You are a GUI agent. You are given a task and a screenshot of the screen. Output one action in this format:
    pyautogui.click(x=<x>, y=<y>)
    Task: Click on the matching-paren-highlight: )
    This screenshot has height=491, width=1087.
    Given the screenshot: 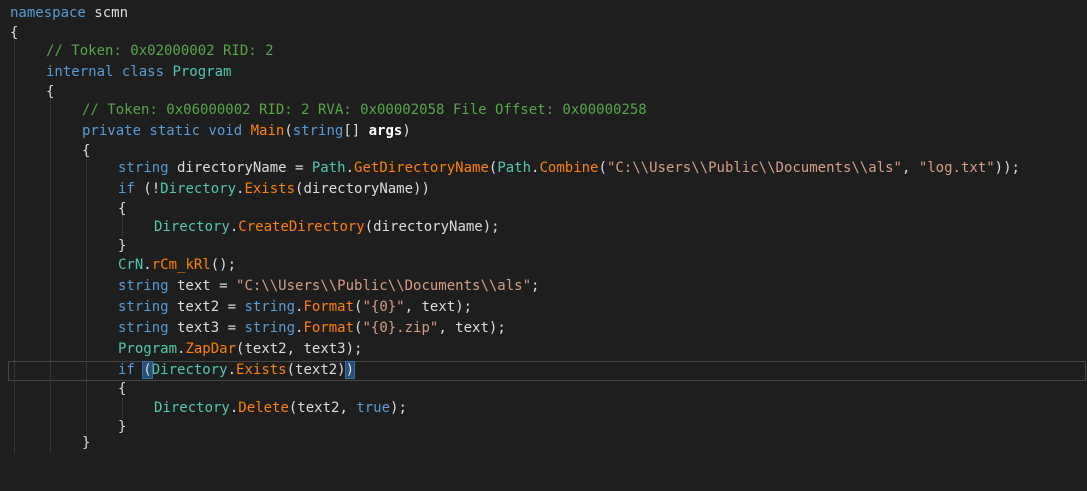 What is the action you would take?
    pyautogui.click(x=350, y=370)
    